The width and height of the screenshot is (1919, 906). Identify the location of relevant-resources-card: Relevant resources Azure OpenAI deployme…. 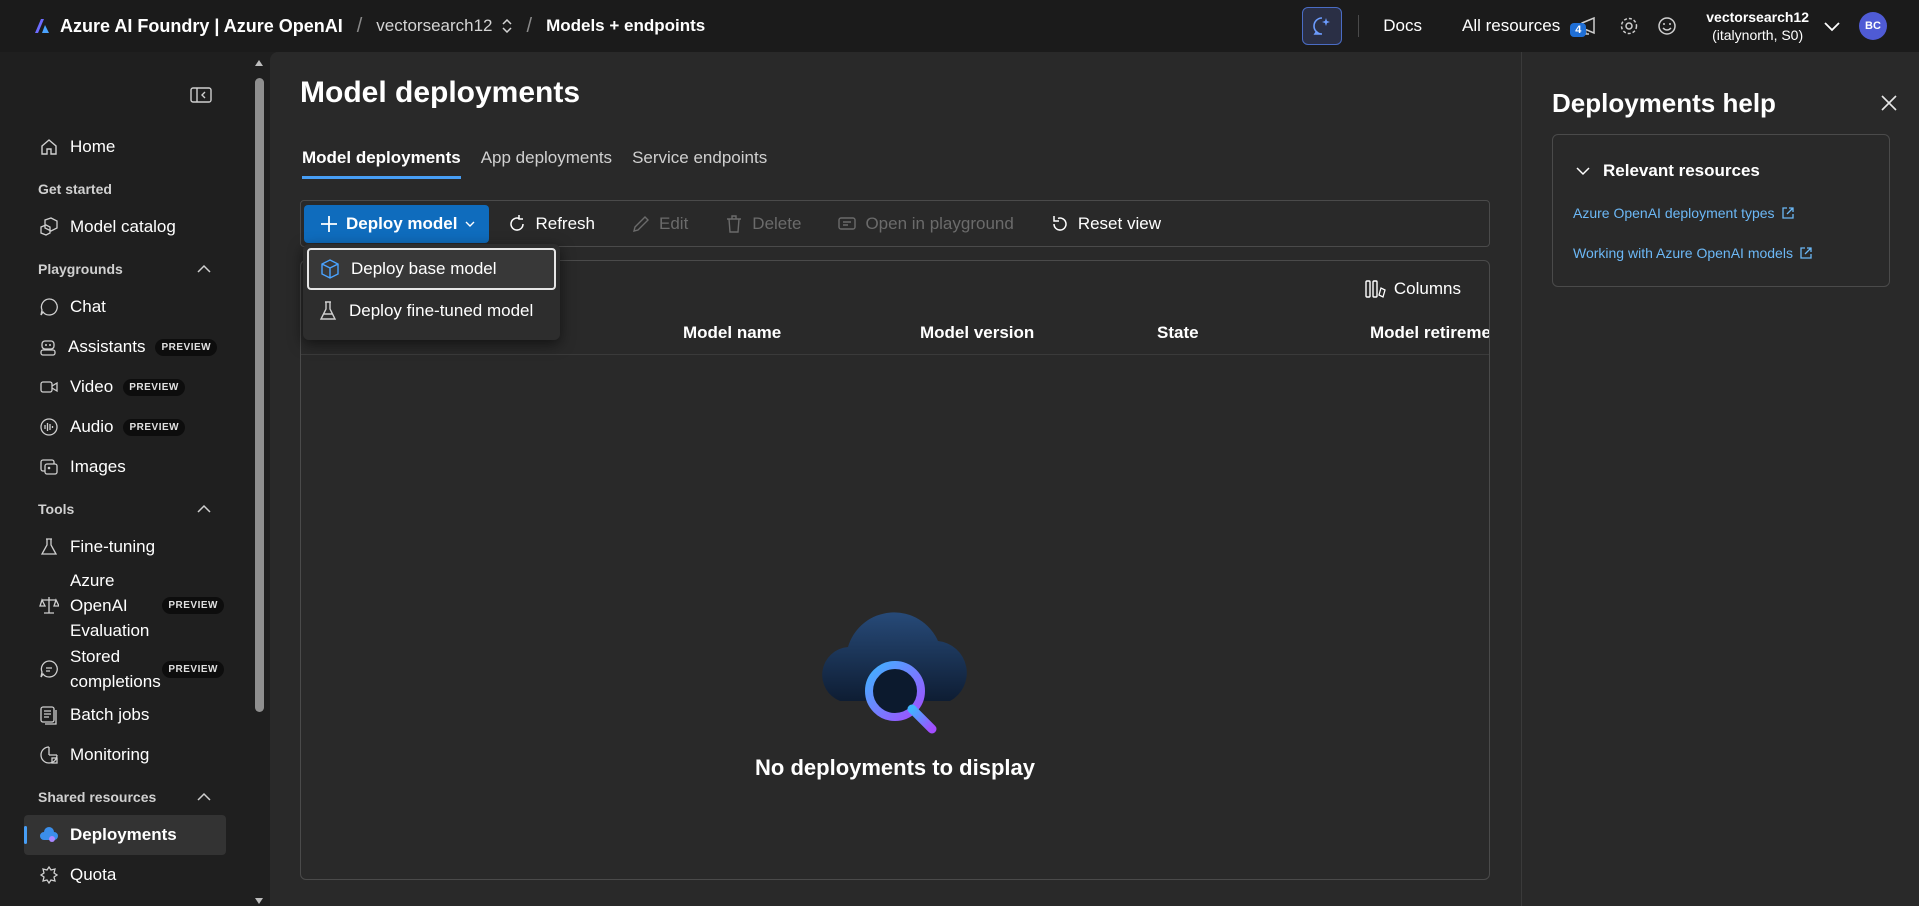
(1721, 210).